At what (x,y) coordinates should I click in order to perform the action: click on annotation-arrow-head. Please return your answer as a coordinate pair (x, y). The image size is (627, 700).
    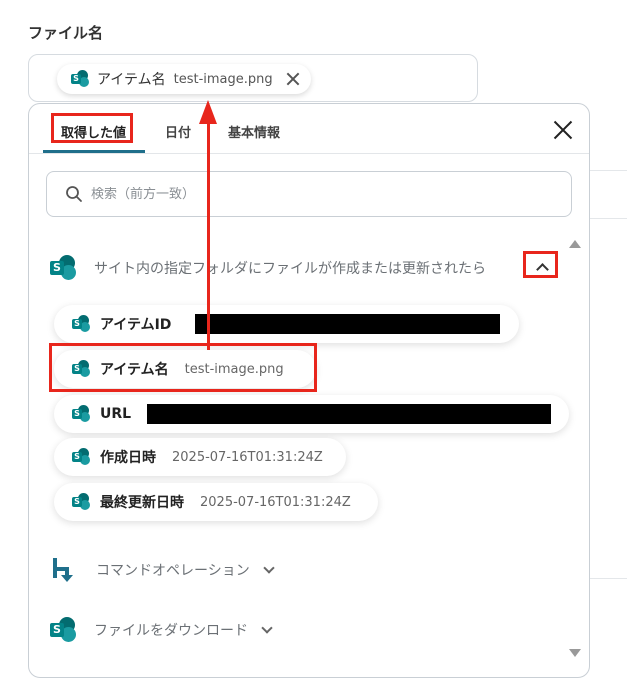
    Looking at the image, I should click on (208, 112).